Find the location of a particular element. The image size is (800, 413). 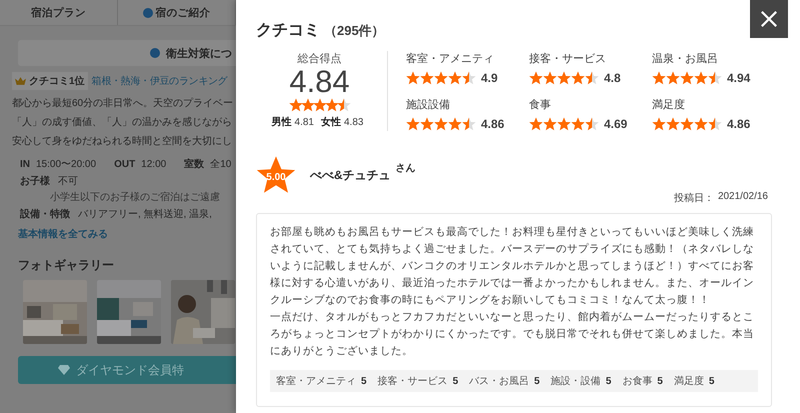

review-count: （295件） is located at coordinates (354, 31).